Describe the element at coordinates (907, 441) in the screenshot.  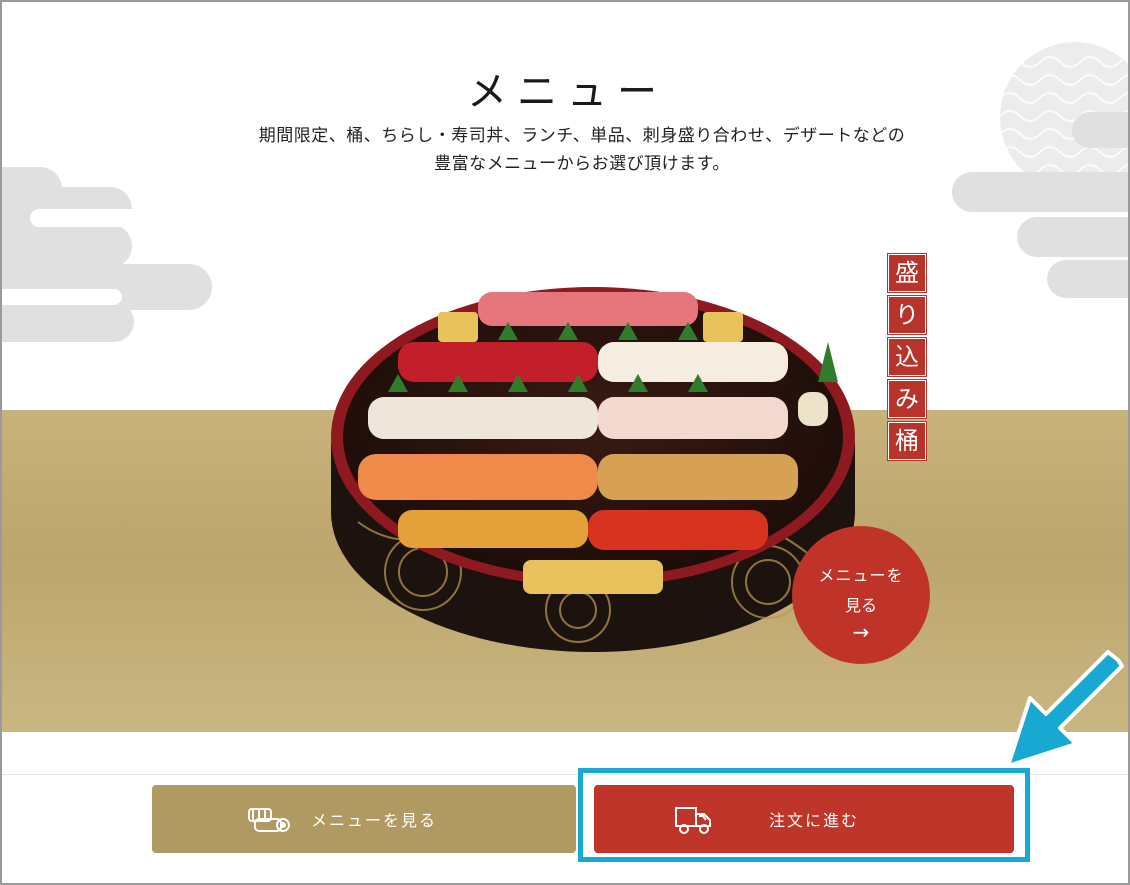
I see `vertical-label-char: 桶` at that location.